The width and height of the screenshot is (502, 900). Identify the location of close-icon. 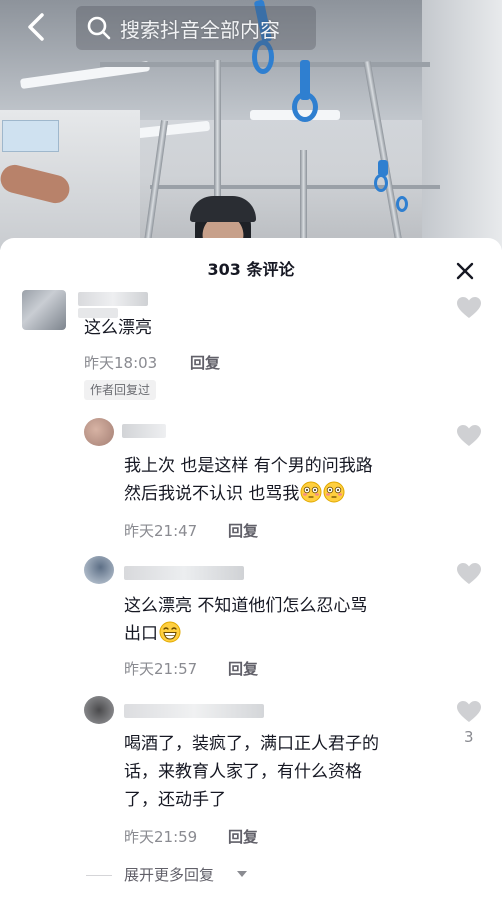
(465, 271).